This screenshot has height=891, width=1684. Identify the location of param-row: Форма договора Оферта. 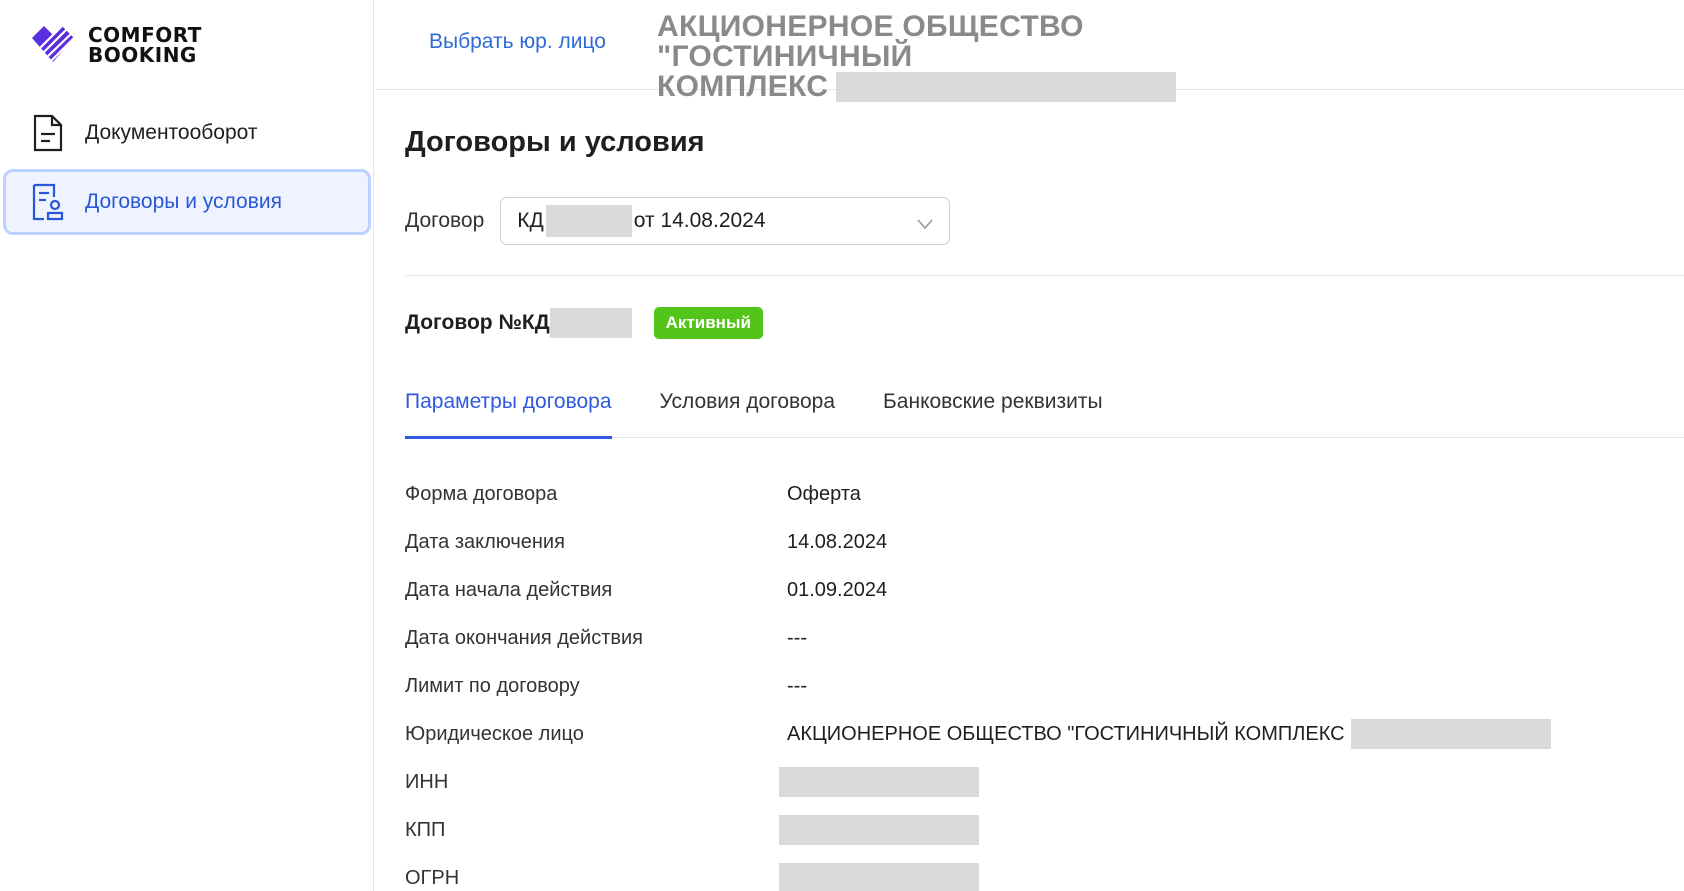
(1044, 494).